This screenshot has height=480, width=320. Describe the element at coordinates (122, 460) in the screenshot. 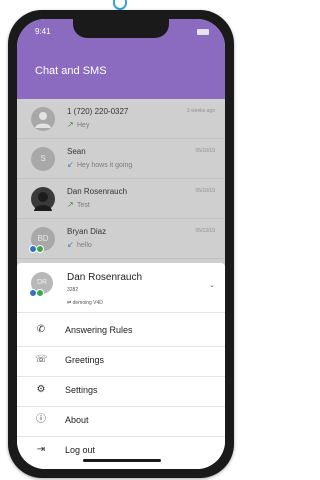

I see `home-indicator` at that location.